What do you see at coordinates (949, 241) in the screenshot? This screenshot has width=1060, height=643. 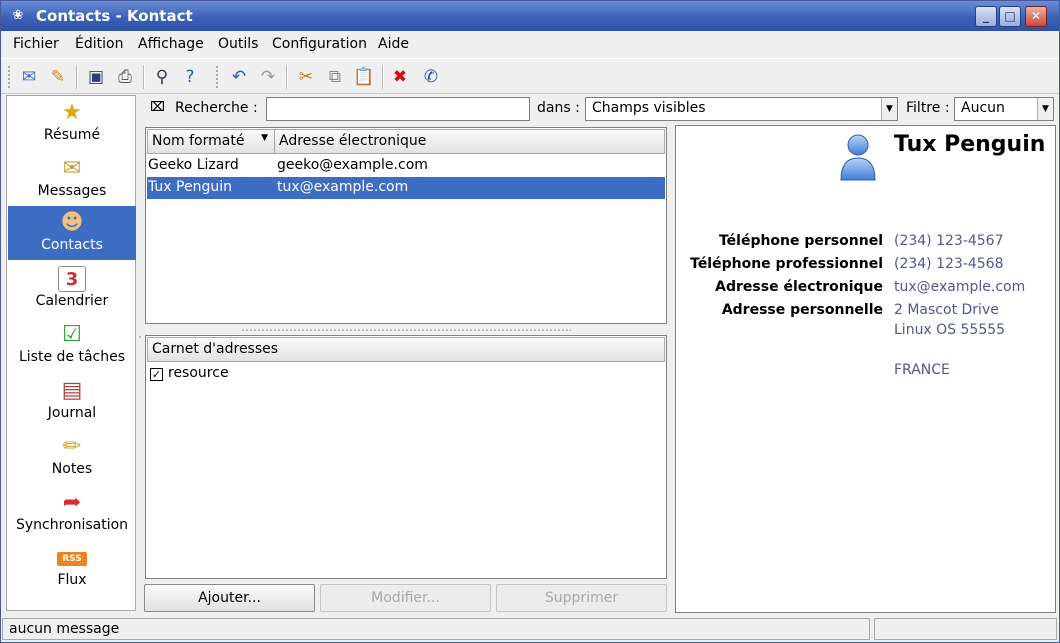 I see `detail-value: (234) 123-4567` at bounding box center [949, 241].